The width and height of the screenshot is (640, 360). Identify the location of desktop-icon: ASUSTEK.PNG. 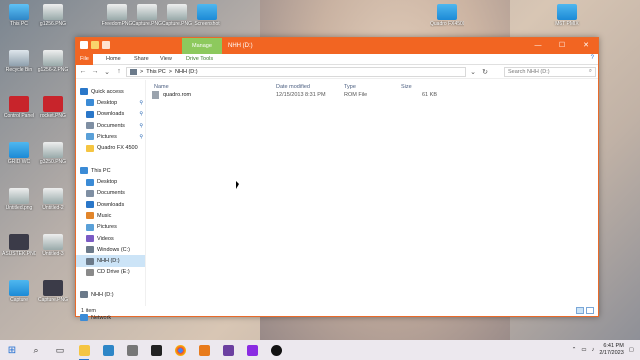
(19, 245).